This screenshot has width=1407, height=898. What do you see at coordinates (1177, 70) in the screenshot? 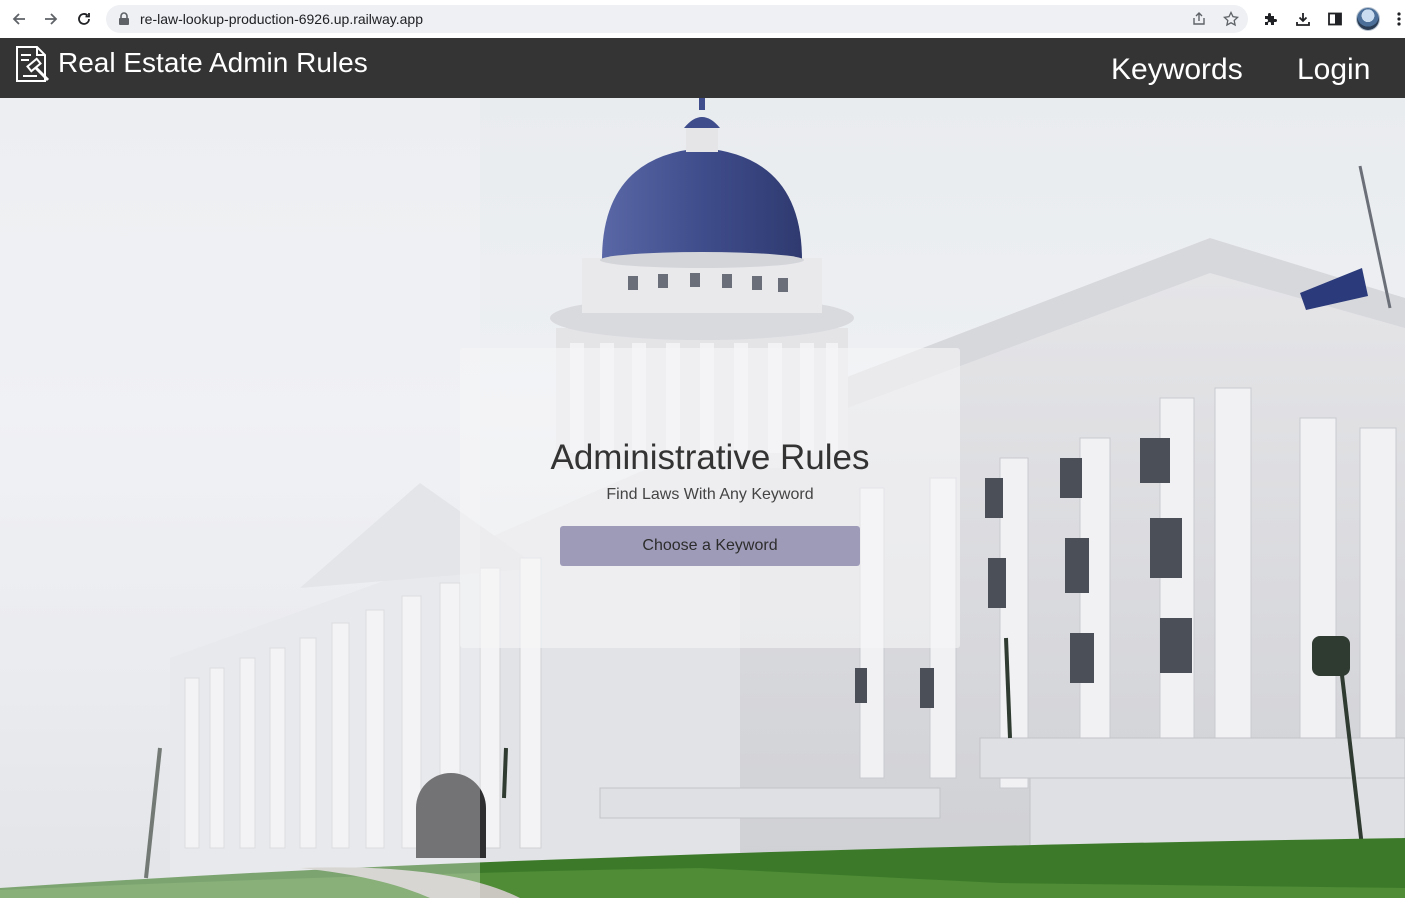
I see `nav-link-keywords: Keywords` at bounding box center [1177, 70].